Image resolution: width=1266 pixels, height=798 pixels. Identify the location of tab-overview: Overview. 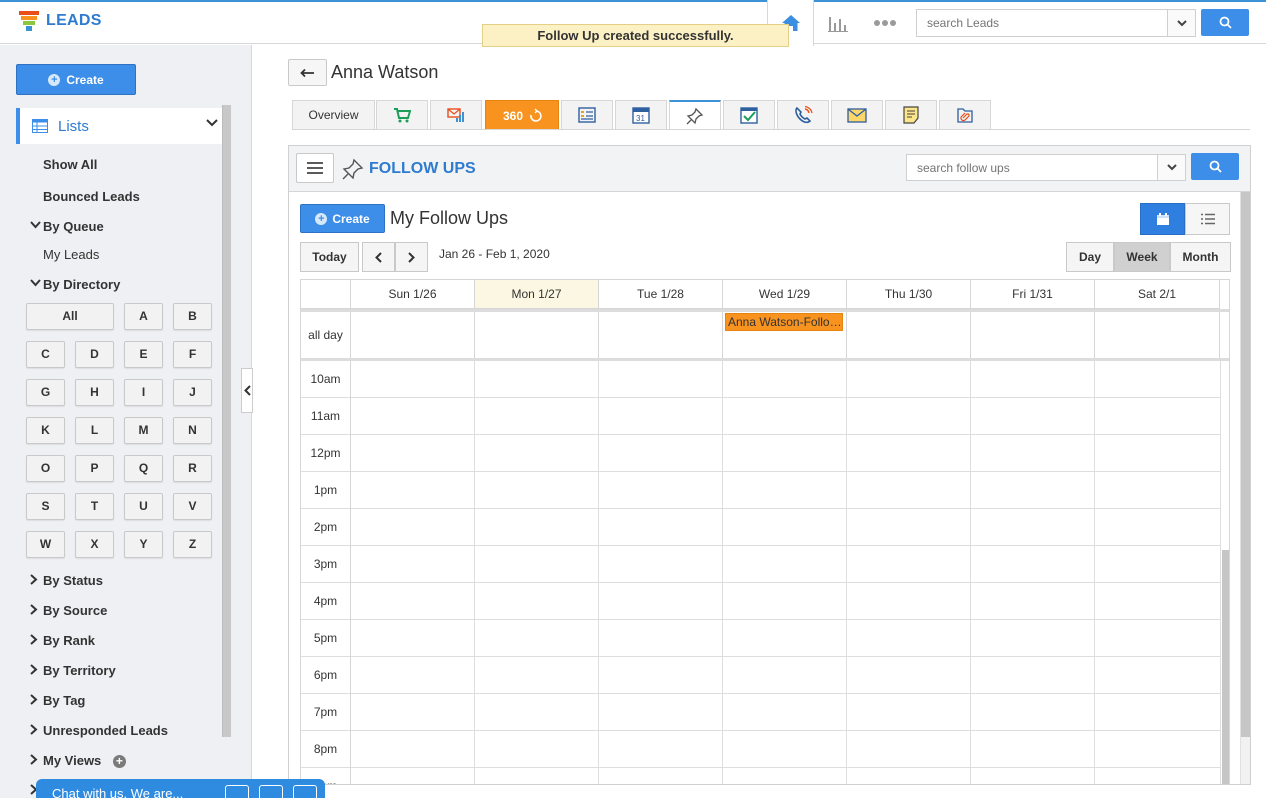
(333, 114).